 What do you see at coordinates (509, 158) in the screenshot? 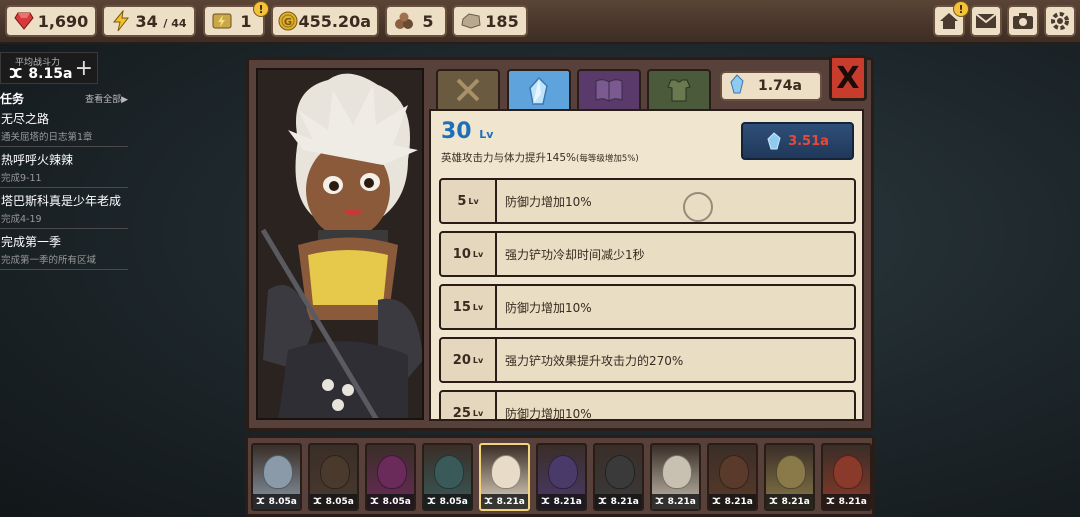
I see `level-description-text: 英雄攻击力与体力提升145%` at bounding box center [509, 158].